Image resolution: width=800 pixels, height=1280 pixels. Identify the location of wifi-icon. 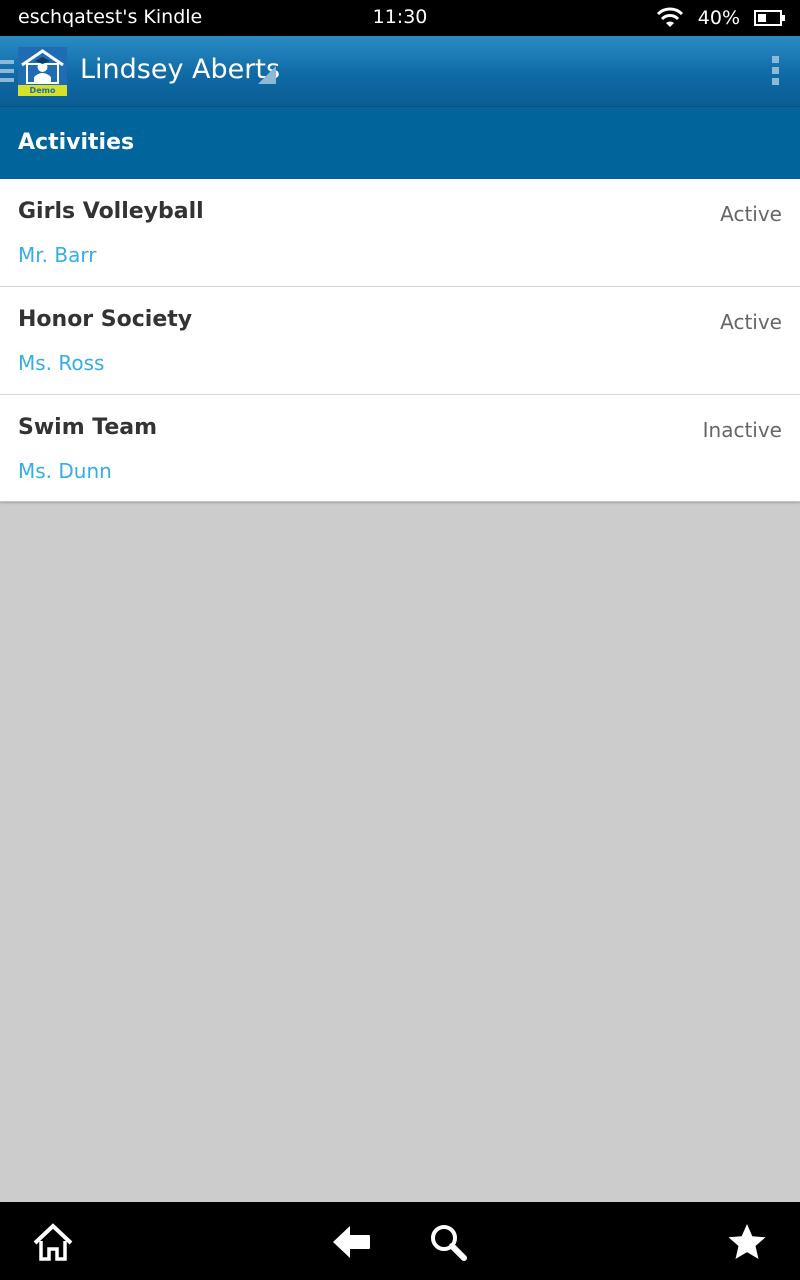
(669, 17).